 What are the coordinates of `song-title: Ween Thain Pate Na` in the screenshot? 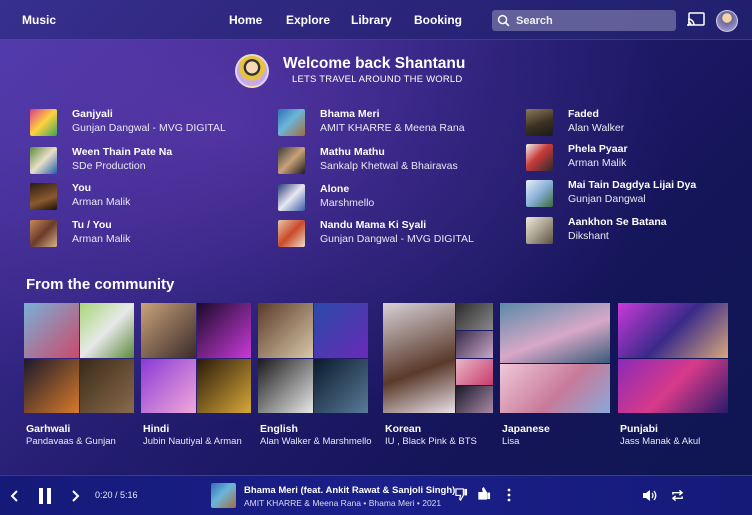 It's located at (122, 152).